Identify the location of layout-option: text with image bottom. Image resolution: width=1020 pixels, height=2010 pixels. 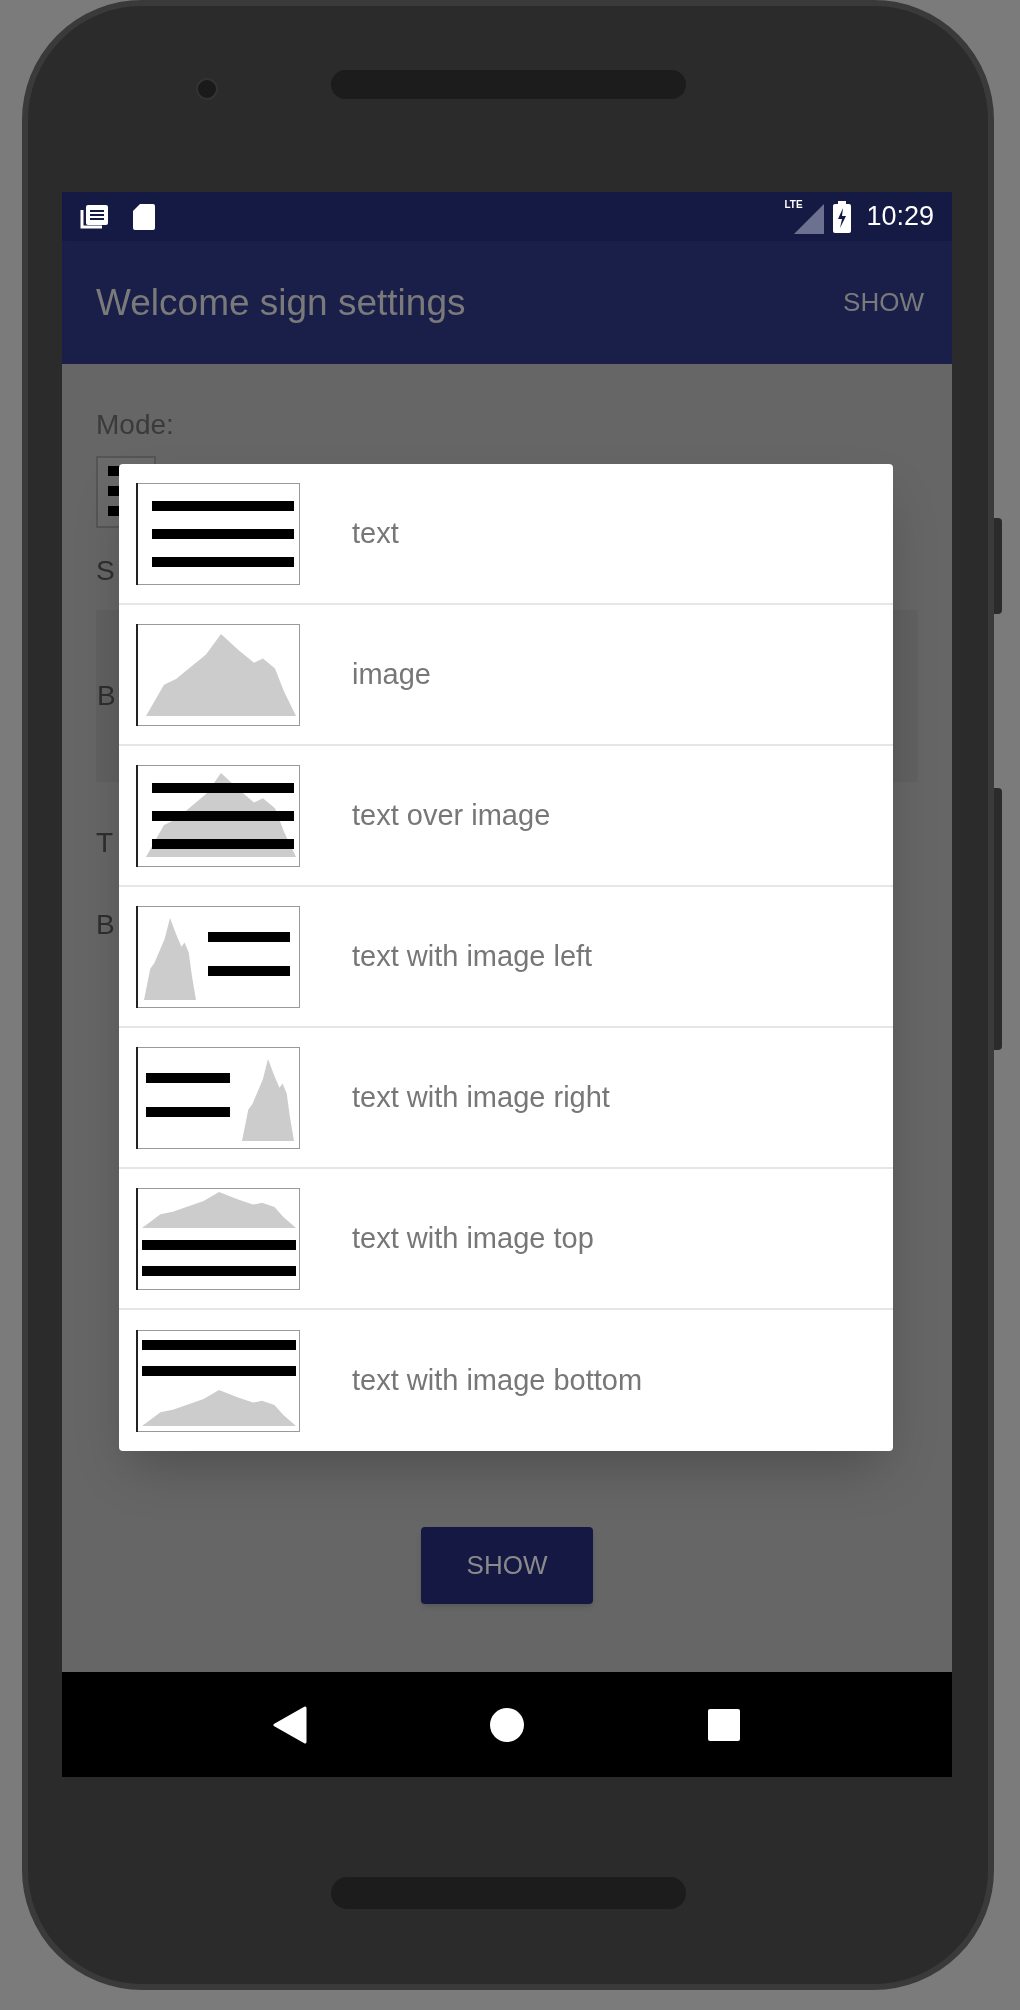
(506, 1380).